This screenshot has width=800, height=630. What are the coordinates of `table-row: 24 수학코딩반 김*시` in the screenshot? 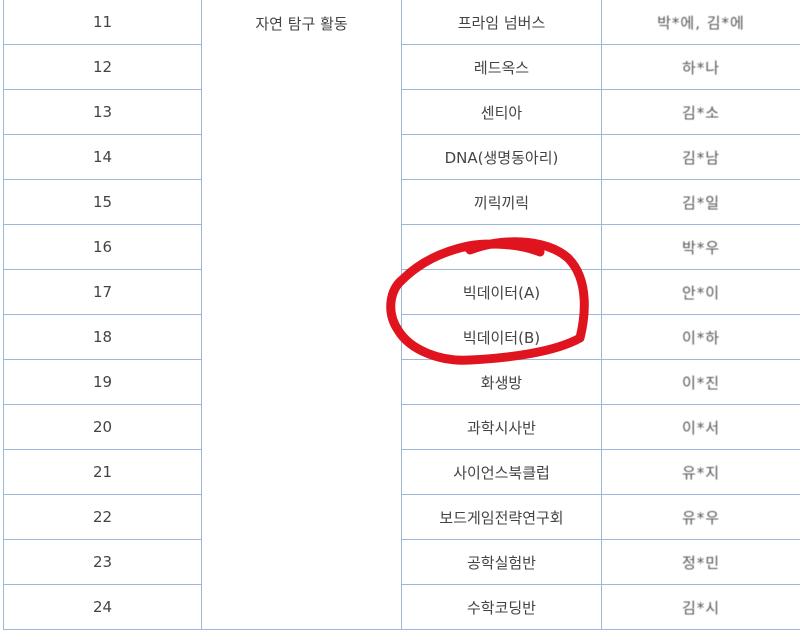 It's located at (401, 607).